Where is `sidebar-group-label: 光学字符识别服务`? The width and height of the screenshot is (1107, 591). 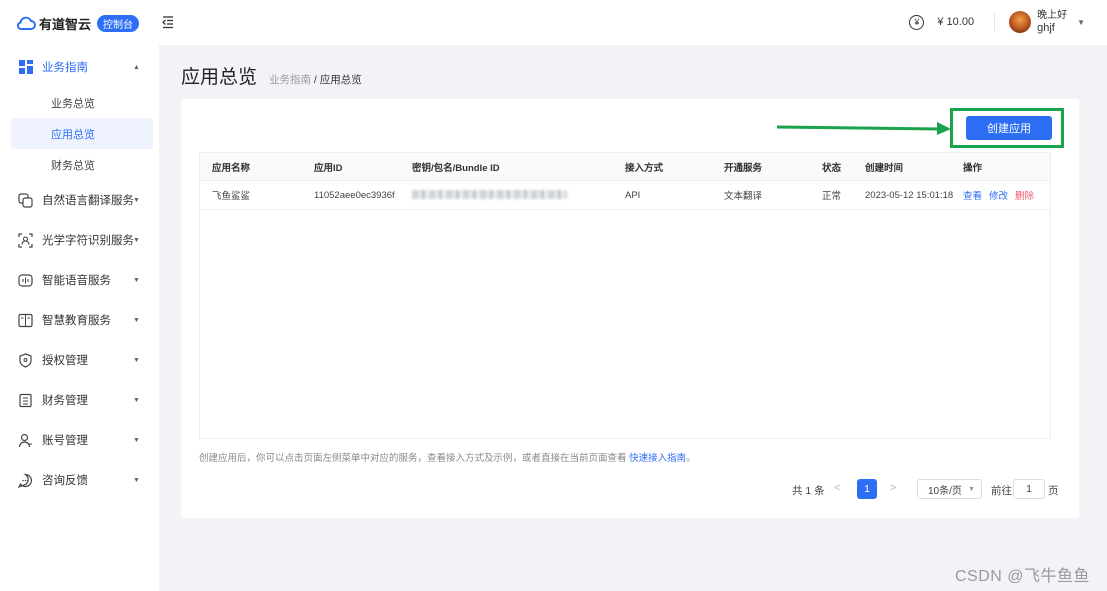 sidebar-group-label: 光学字符识别服务 is located at coordinates (88, 241).